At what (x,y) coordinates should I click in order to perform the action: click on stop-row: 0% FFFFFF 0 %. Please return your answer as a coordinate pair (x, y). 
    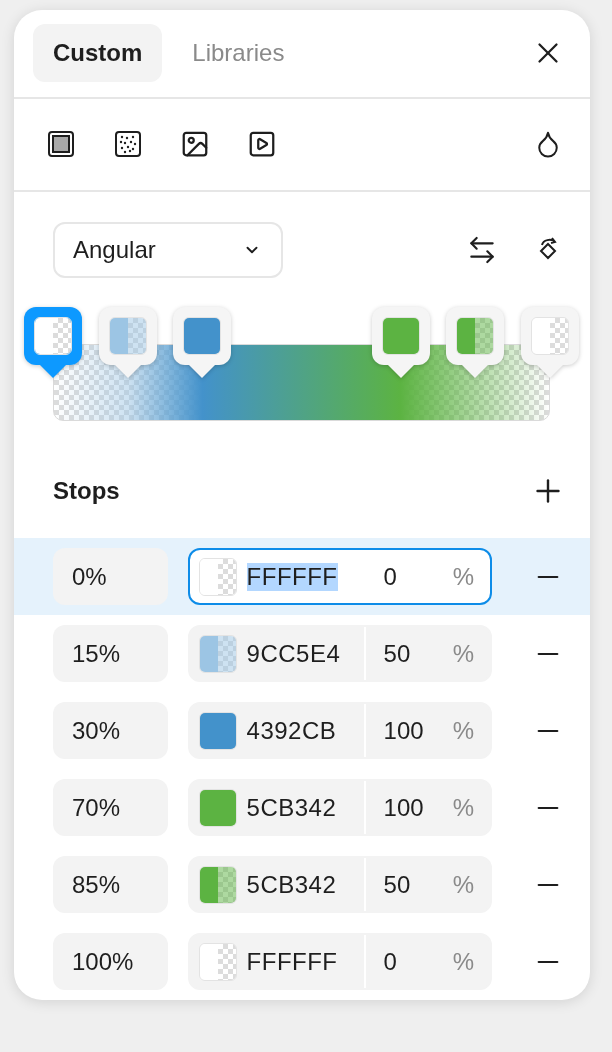
    Looking at the image, I should click on (302, 576).